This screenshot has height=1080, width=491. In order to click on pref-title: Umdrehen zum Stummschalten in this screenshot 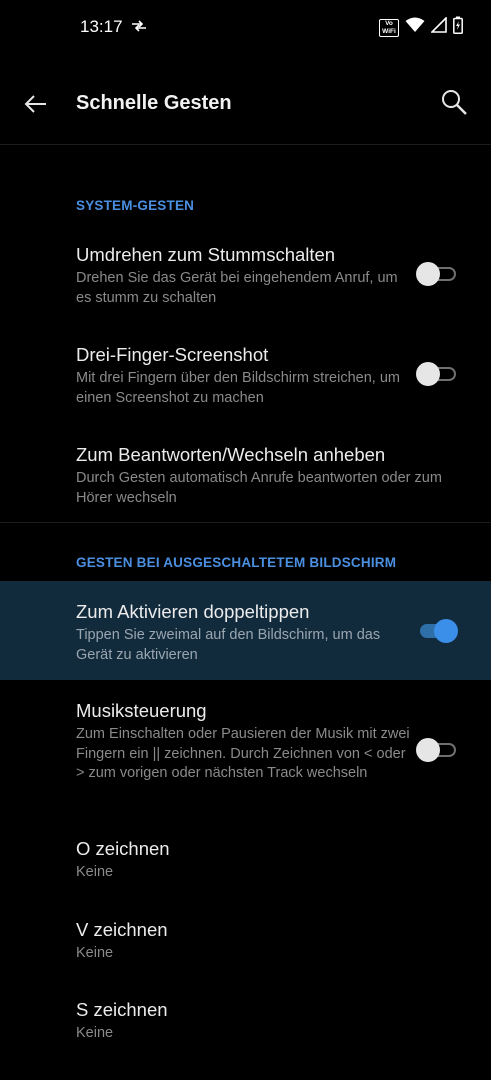, I will do `click(206, 254)`.